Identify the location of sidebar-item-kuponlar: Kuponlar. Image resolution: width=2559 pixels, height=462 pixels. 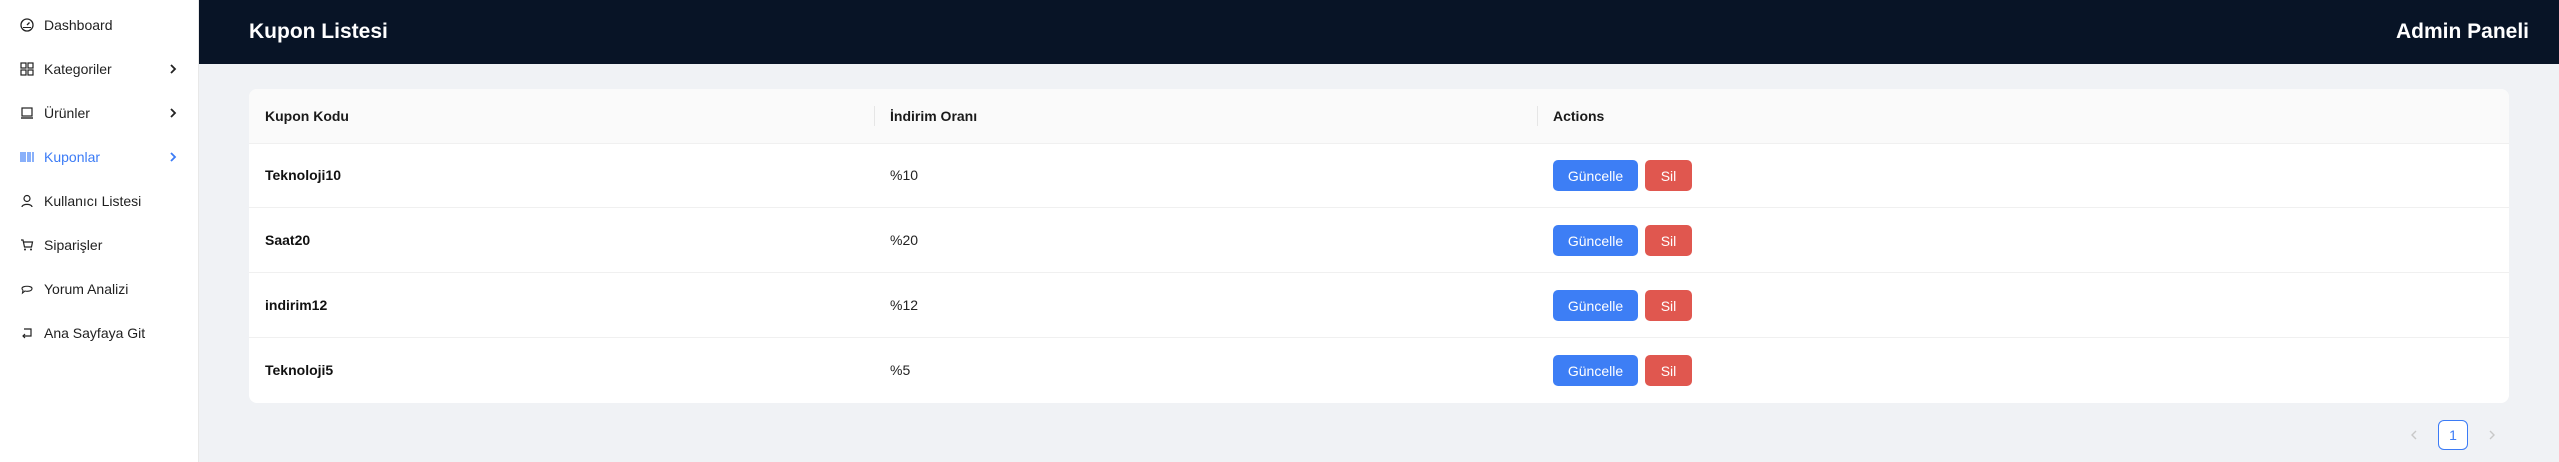
(99, 157).